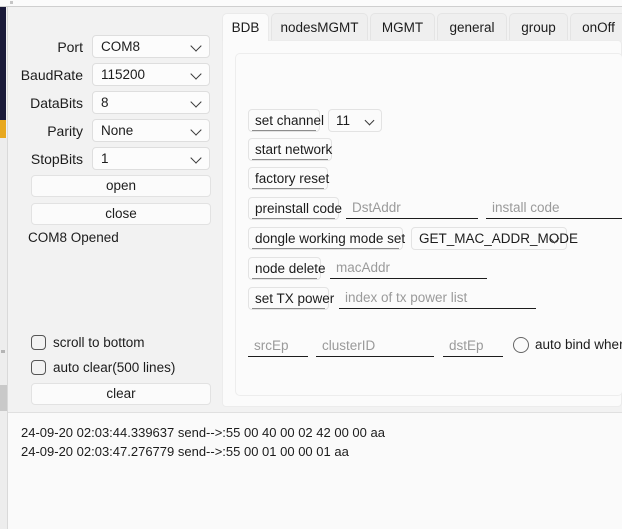  I want to click on channel-value: 11, so click(343, 120).